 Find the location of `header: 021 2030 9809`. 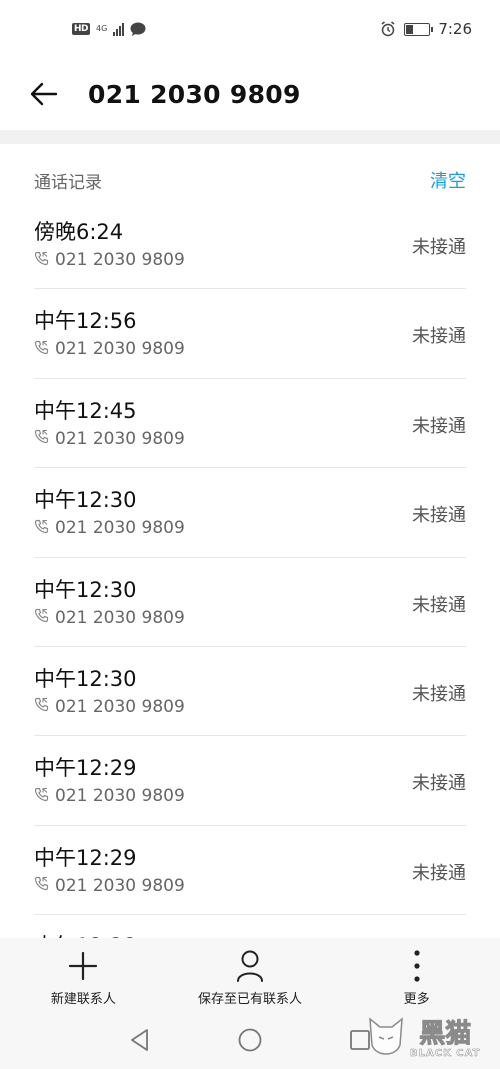

header: 021 2030 9809 is located at coordinates (250, 94).